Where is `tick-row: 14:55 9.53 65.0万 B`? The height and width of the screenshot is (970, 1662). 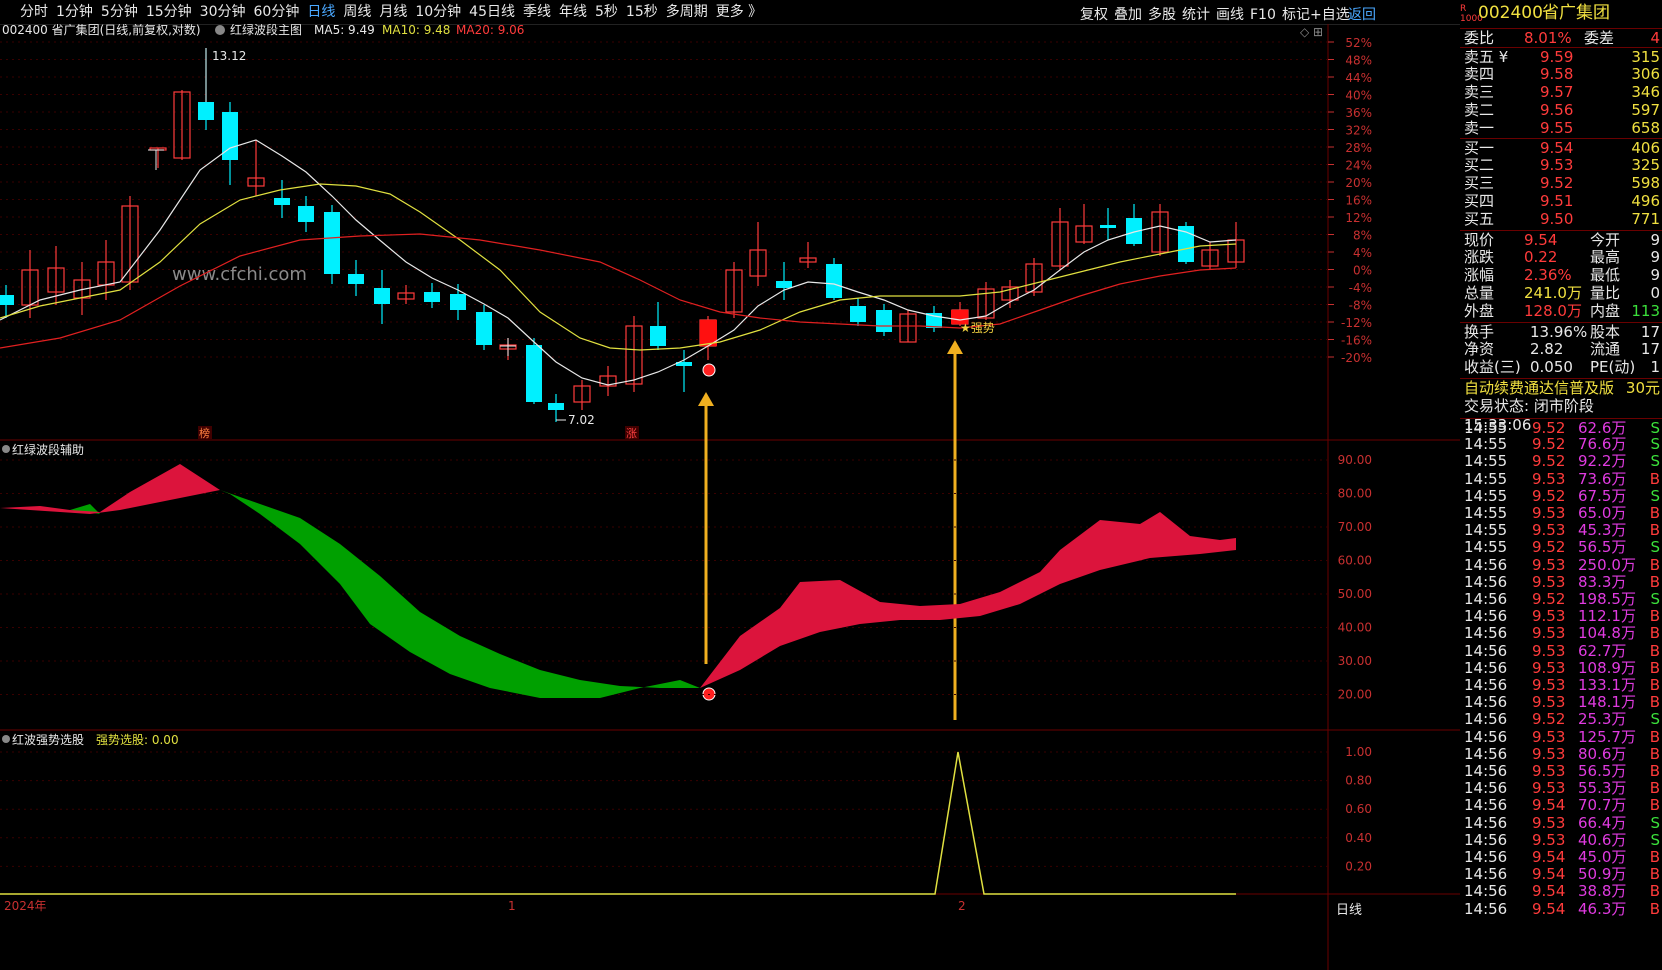
tick-row: 14:55 9.53 65.0万 B is located at coordinates (1561, 513).